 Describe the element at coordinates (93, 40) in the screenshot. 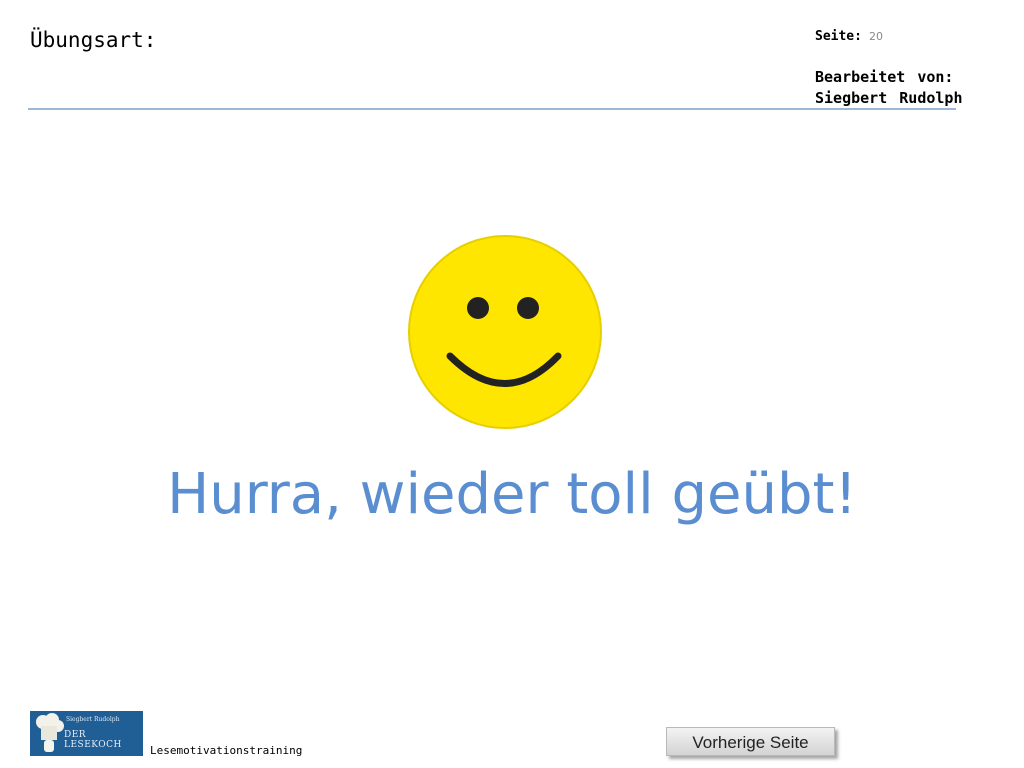

I see `exercise-type-label: Übungsart:` at that location.